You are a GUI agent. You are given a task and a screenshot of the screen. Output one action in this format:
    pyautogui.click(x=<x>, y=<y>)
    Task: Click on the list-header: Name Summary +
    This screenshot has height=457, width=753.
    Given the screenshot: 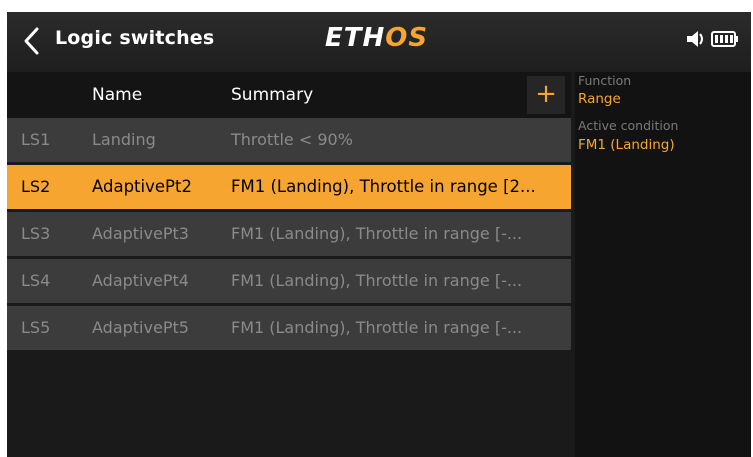 What is the action you would take?
    pyautogui.click(x=289, y=95)
    